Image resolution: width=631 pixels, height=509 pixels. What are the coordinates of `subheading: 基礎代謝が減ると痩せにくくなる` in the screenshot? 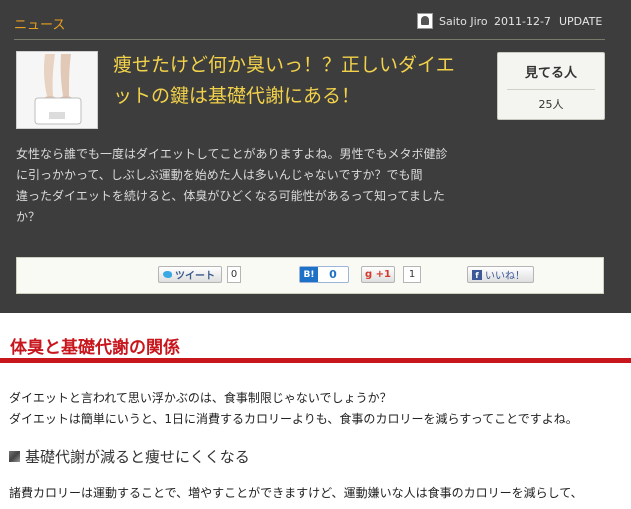 It's located at (129, 456).